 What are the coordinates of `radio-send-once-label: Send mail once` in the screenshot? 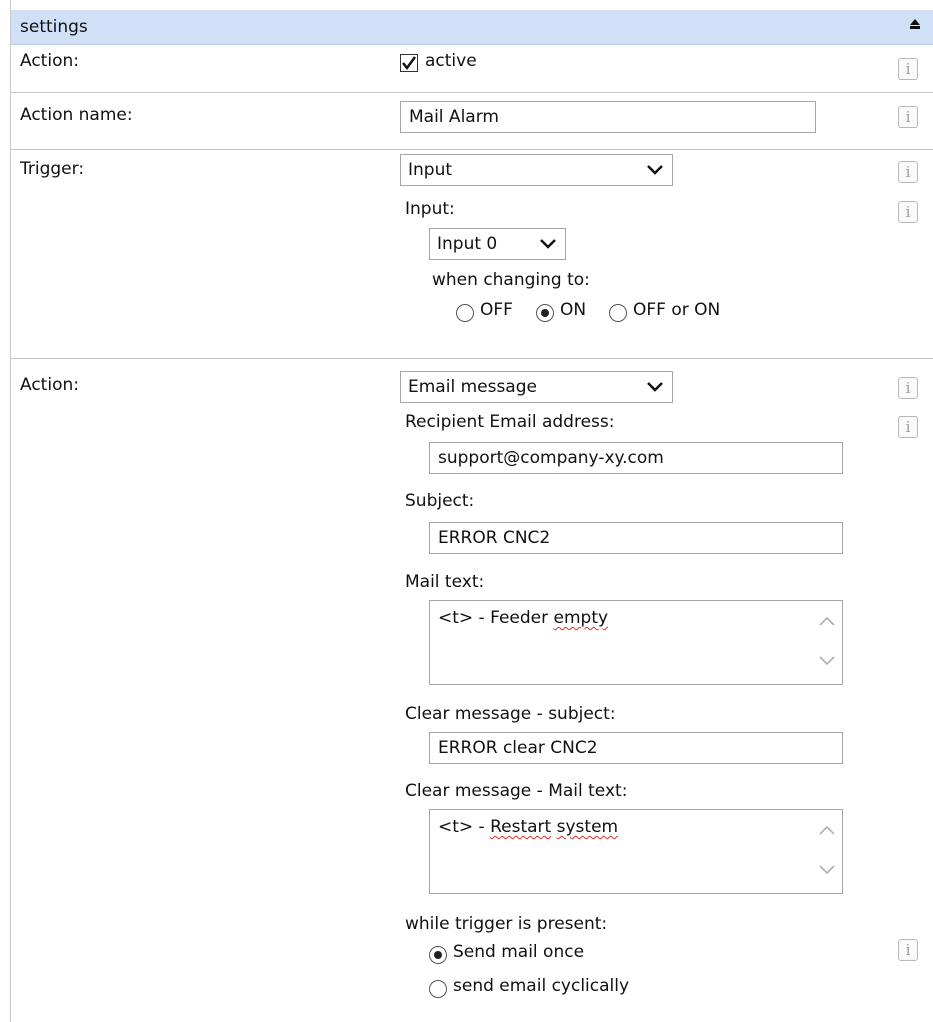 It's located at (519, 952).